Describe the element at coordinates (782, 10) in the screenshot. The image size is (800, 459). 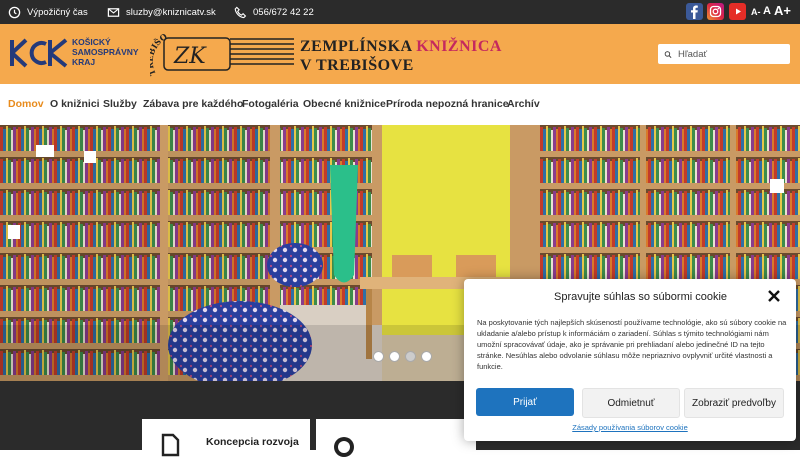
I see `font-size-increase: A+` at that location.